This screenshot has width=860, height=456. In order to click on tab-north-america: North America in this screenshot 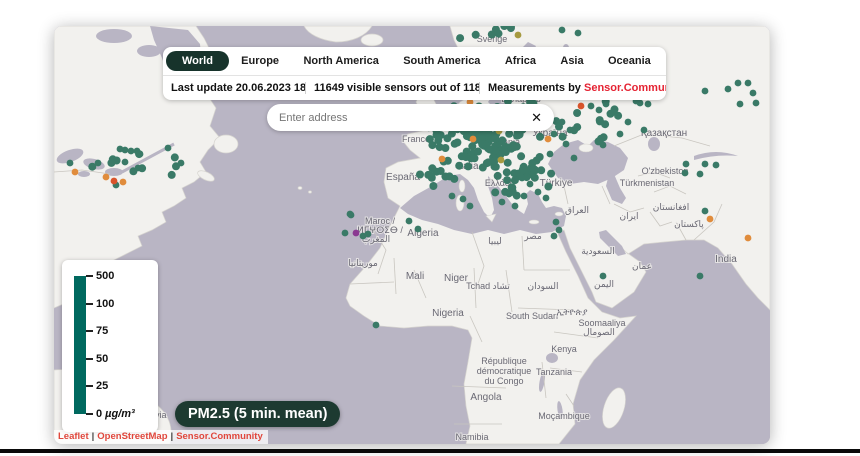, I will do `click(341, 61)`.